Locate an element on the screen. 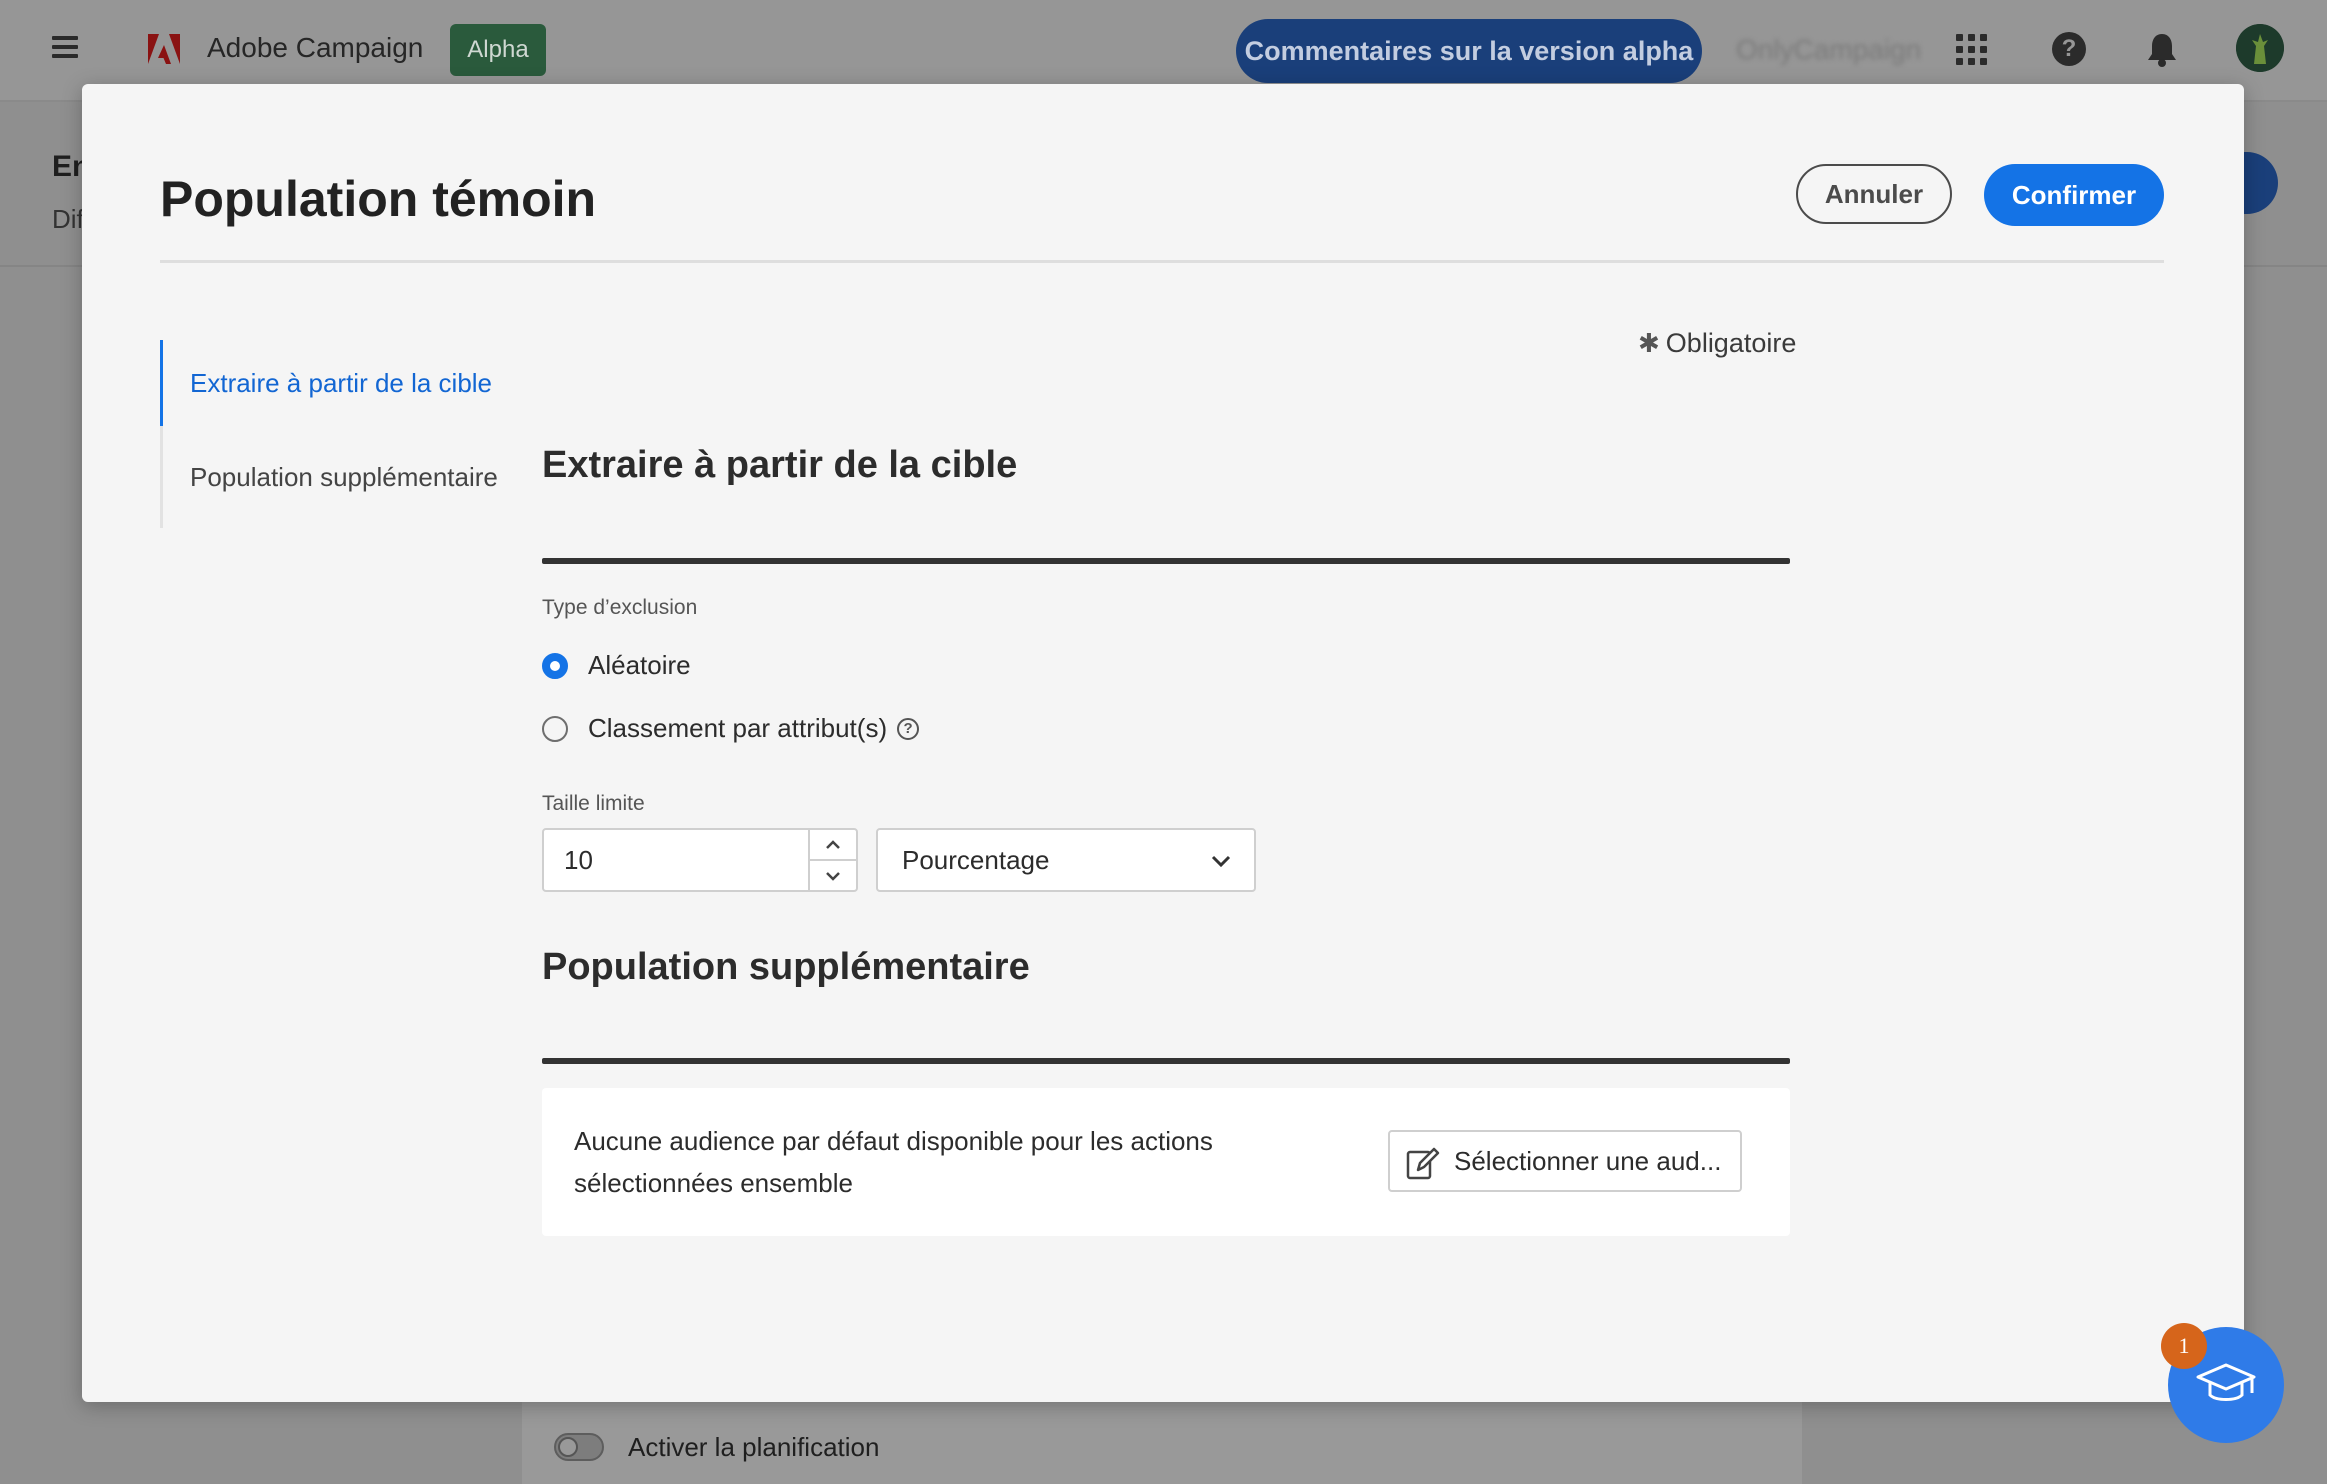  feedback-button: Commentaires sur la version alpha is located at coordinates (1469, 51).